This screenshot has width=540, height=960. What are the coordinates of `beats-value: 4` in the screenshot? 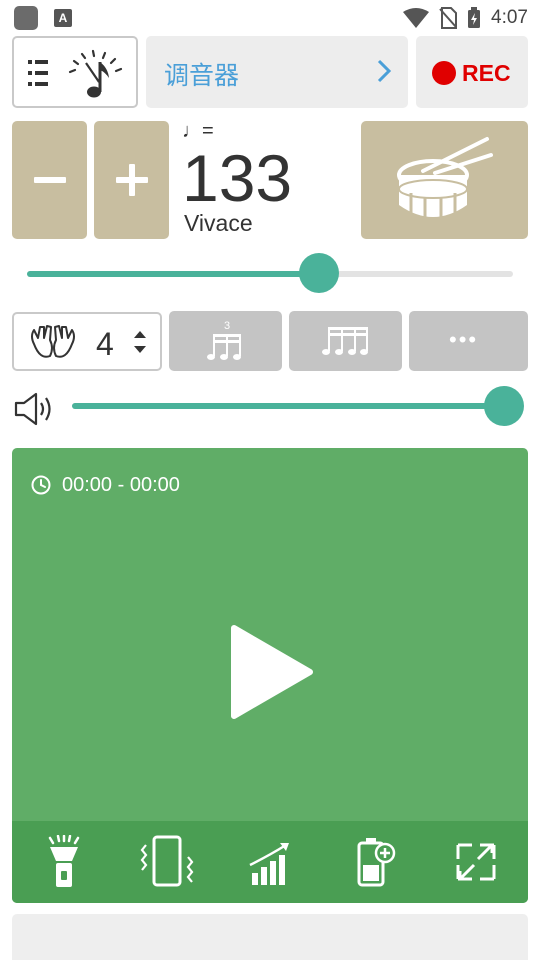 It's located at (105, 344).